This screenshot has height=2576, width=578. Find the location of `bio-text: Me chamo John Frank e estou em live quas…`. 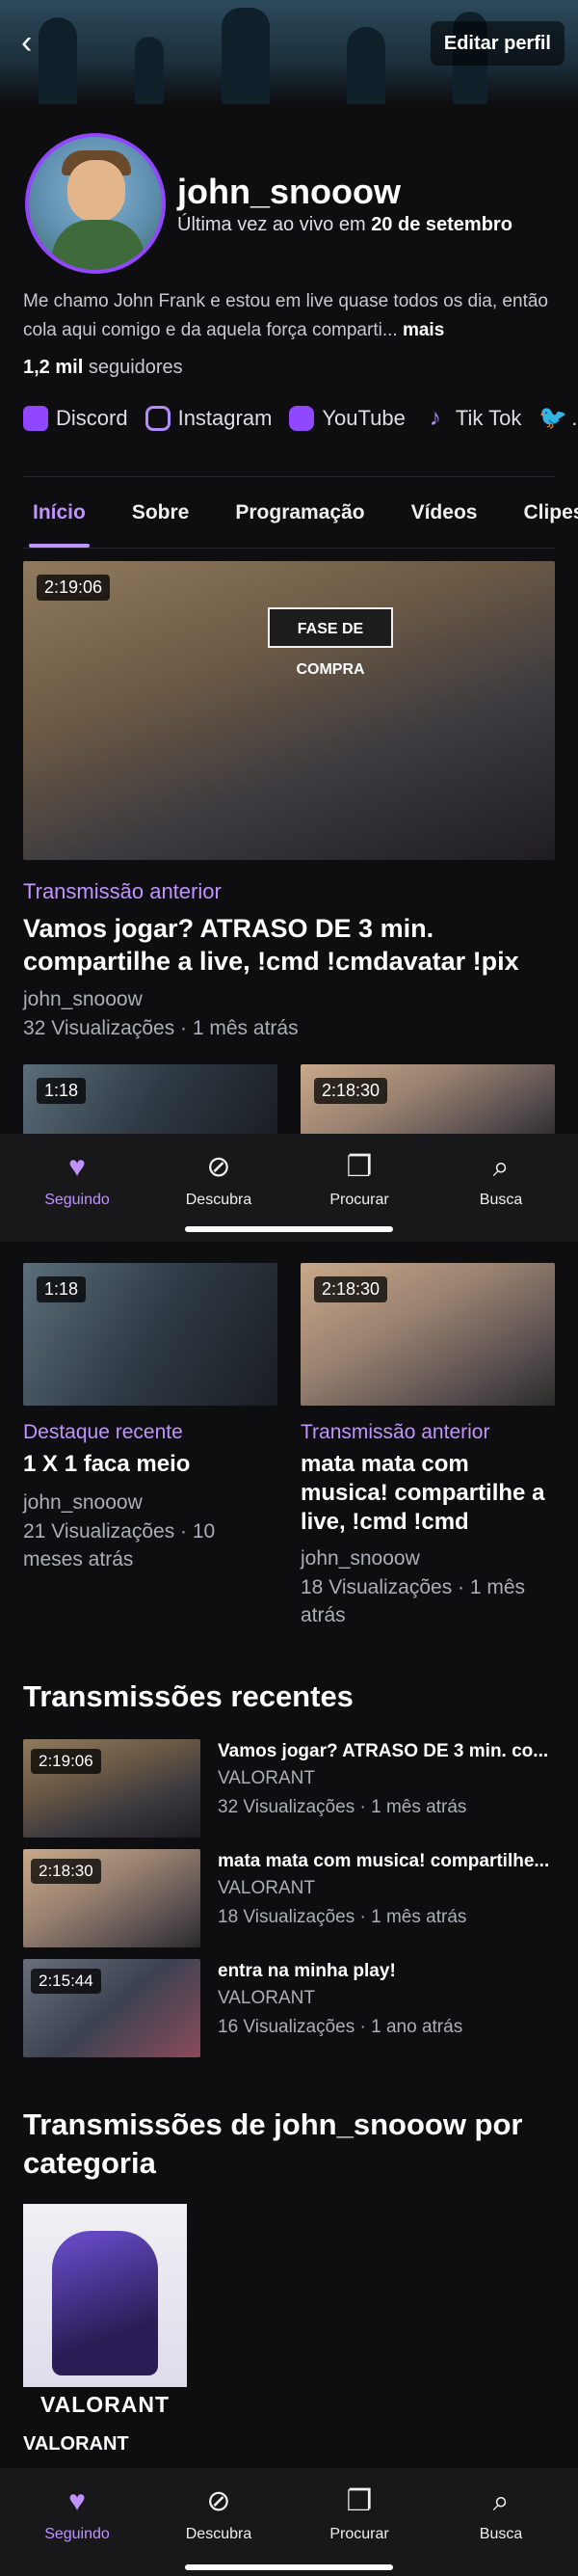

bio-text: Me chamo John Frank e estou em live quas… is located at coordinates (285, 315).